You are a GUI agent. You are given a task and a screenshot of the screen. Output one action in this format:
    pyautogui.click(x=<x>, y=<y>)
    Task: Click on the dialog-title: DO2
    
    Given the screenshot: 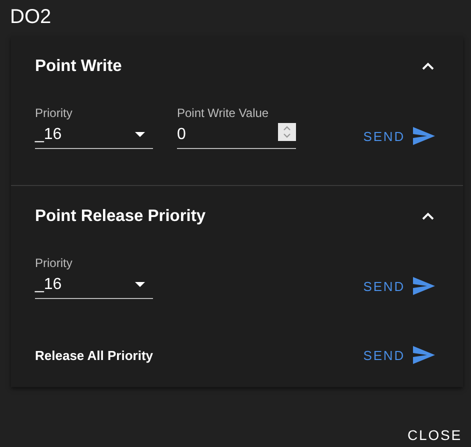 What is the action you would take?
    pyautogui.click(x=30, y=17)
    